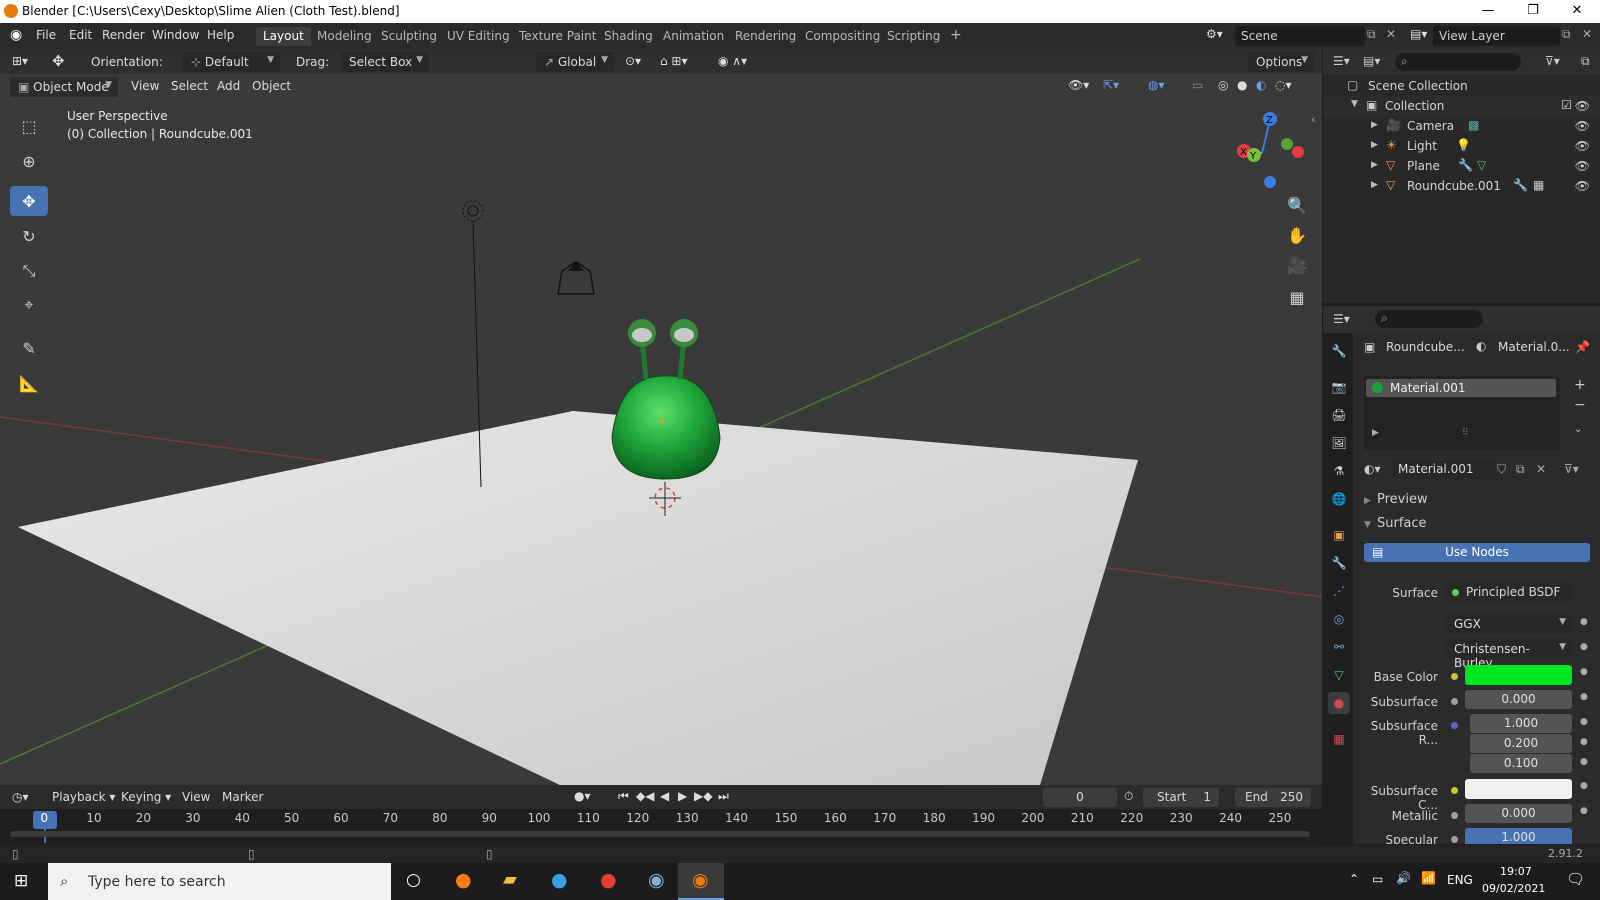 The image size is (1600, 900). I want to click on edge-icon: ●, so click(559, 880).